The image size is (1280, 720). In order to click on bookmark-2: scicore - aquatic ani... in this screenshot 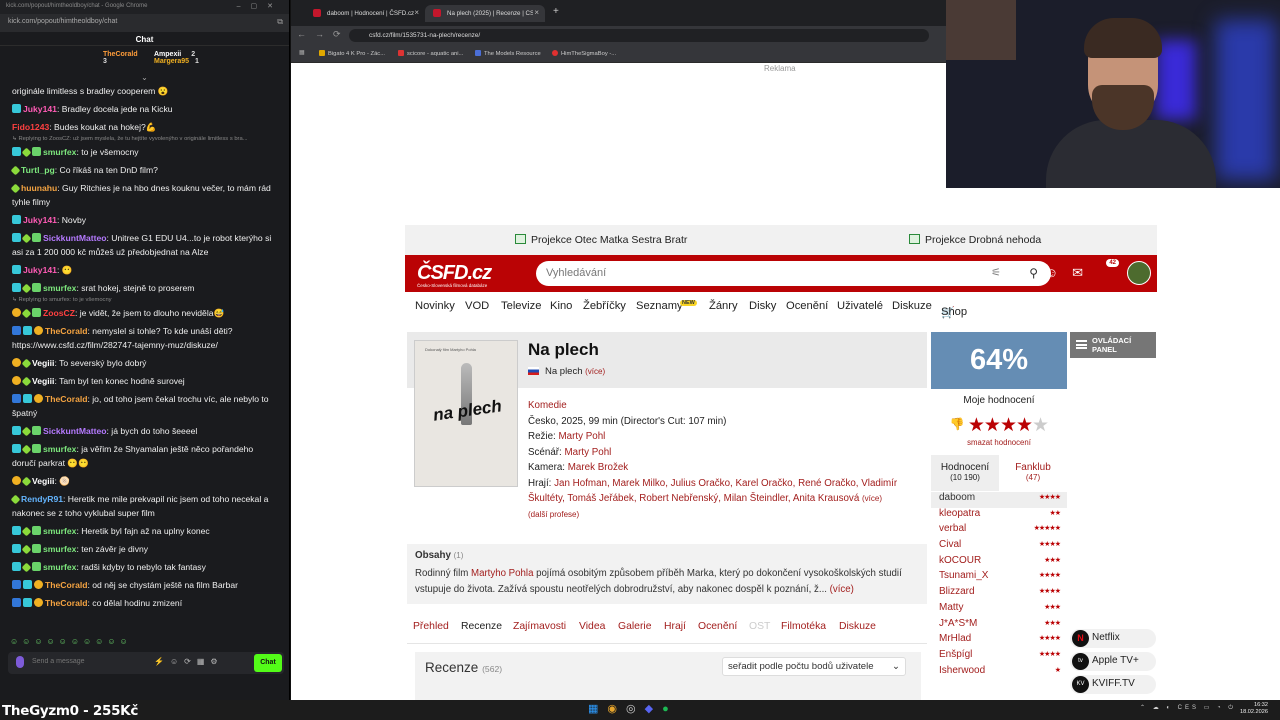, I will do `click(430, 53)`.